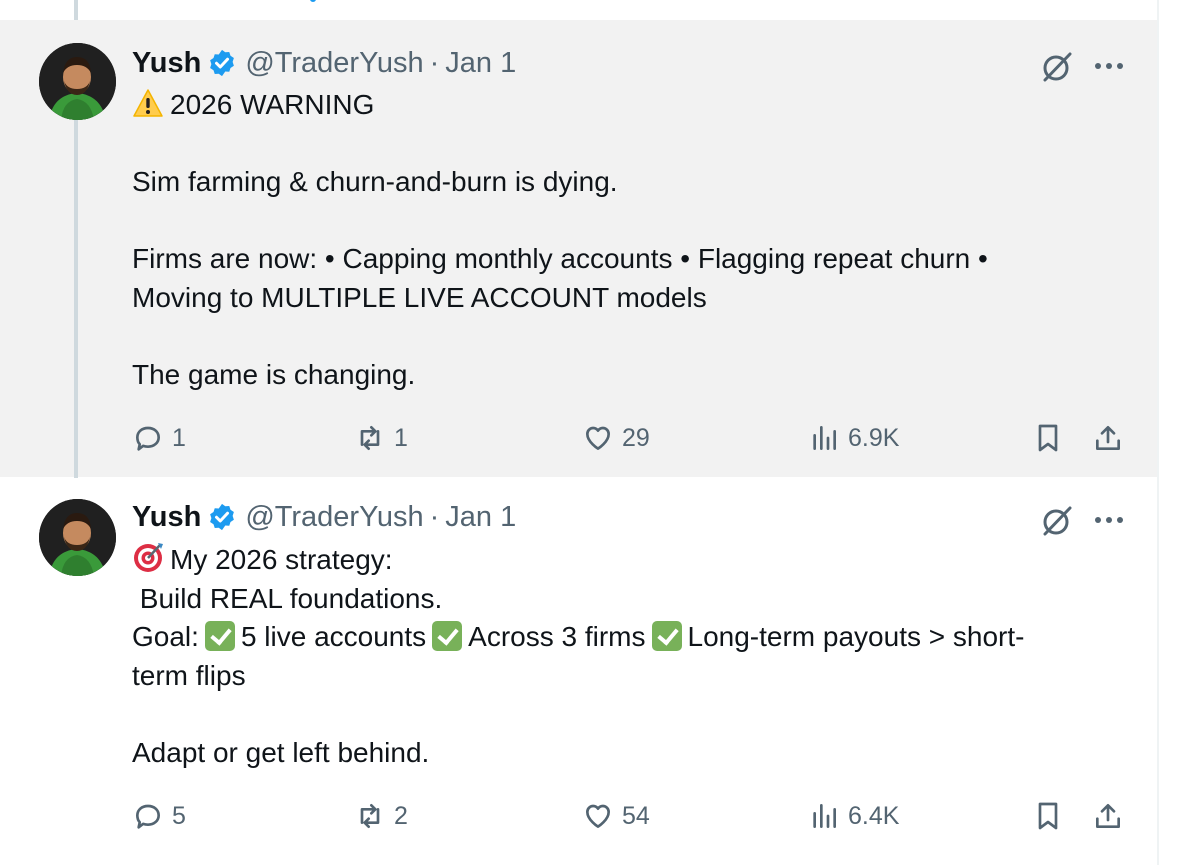 The image size is (1199, 865). I want to click on like-button: 54, so click(616, 816).